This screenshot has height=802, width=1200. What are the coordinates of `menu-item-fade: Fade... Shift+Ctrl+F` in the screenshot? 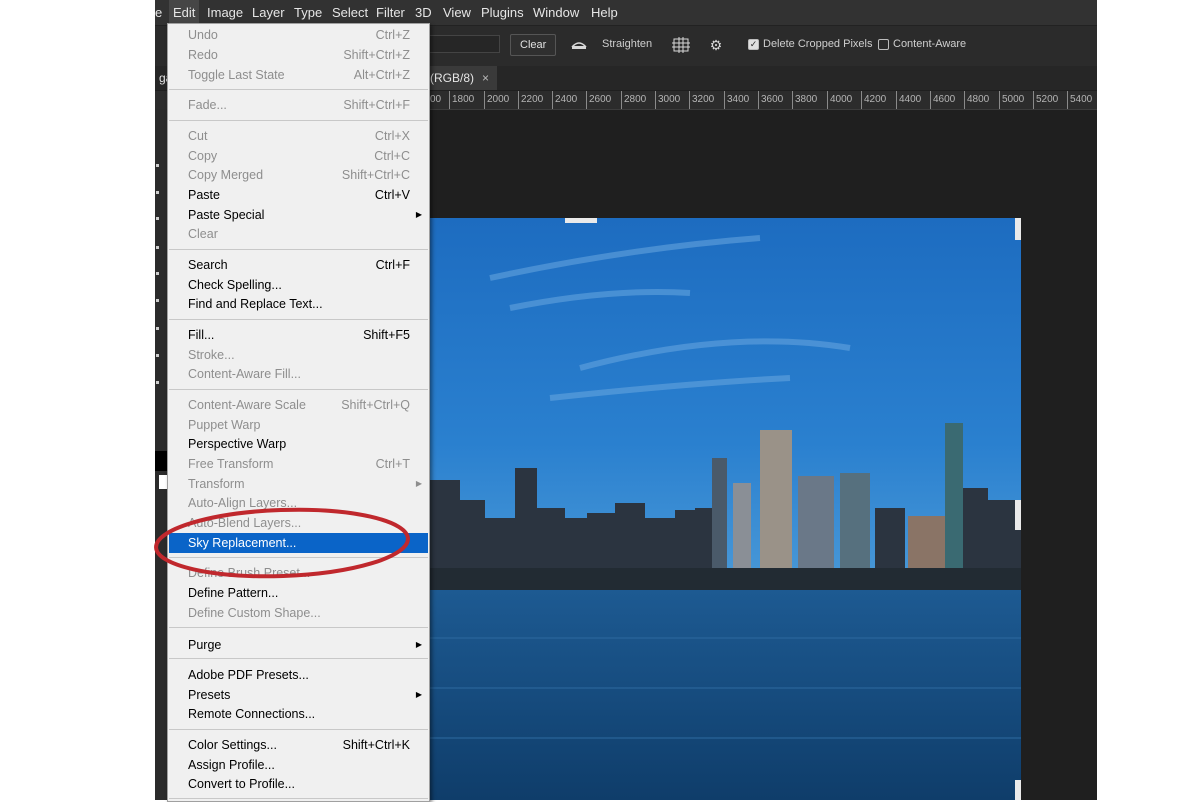 It's located at (298, 105).